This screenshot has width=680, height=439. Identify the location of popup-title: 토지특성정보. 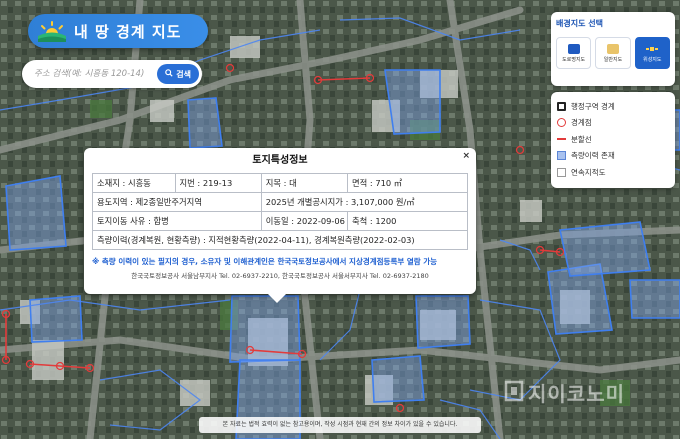
(280, 160).